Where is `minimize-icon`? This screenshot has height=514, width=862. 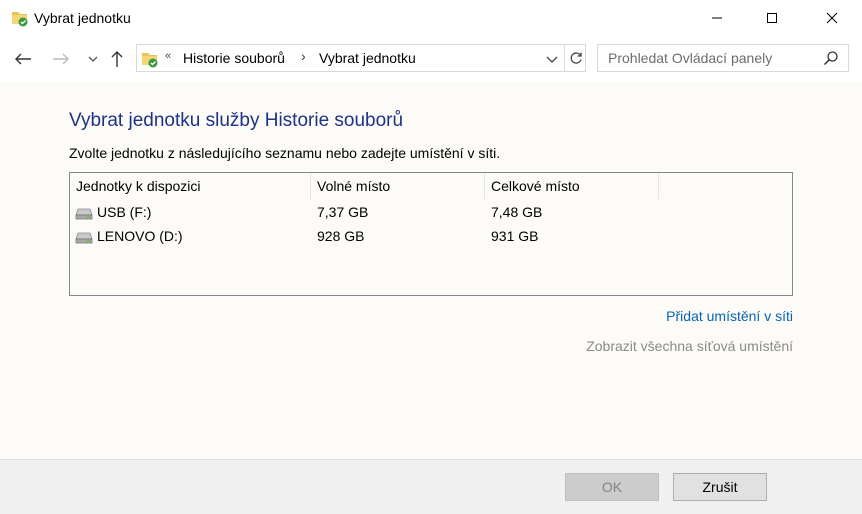 minimize-icon is located at coordinates (717, 18).